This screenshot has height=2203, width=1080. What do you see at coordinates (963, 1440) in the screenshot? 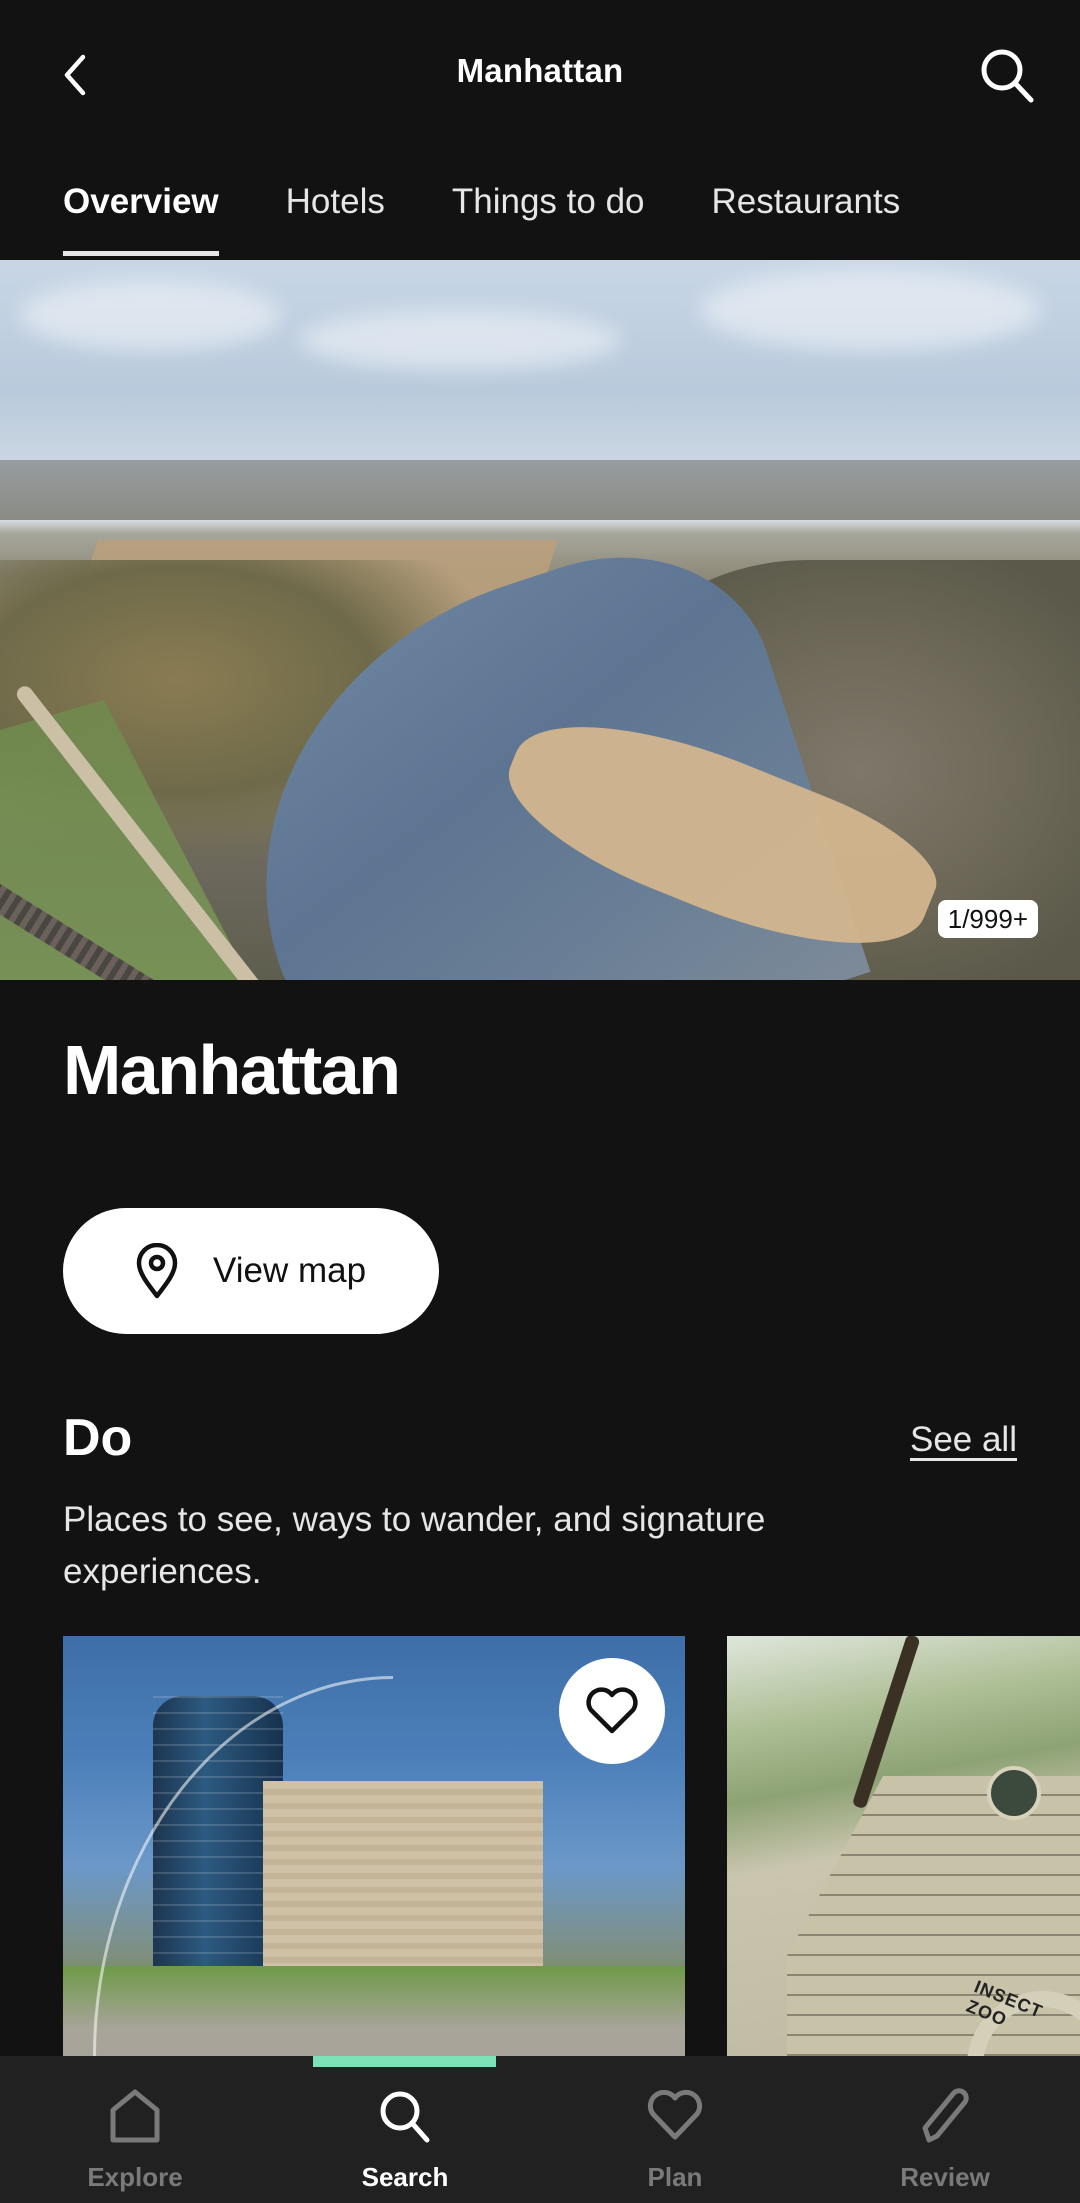
I see `see-all-link: See all` at bounding box center [963, 1440].